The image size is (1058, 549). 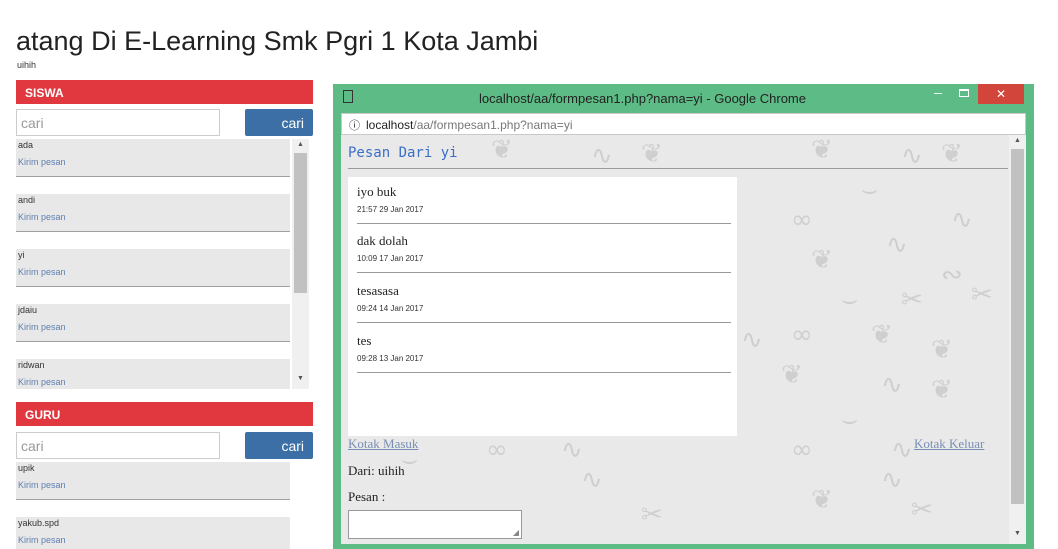 I want to click on outbox-link: Kotak Keluar, so click(x=949, y=444).